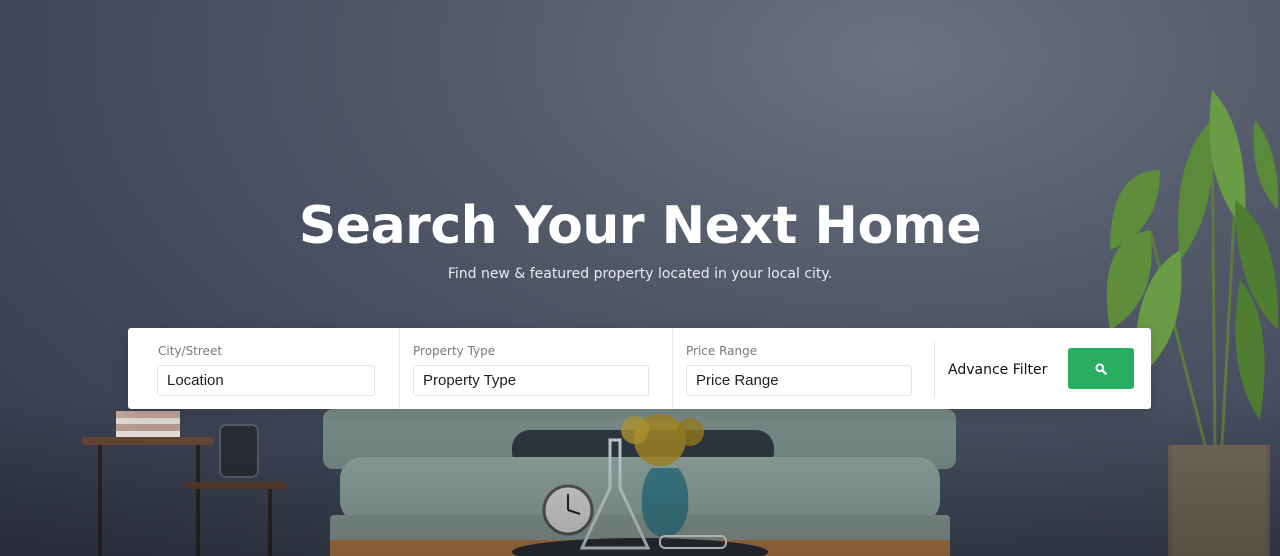 The image size is (1280, 556). I want to click on price-range-input, so click(799, 380).